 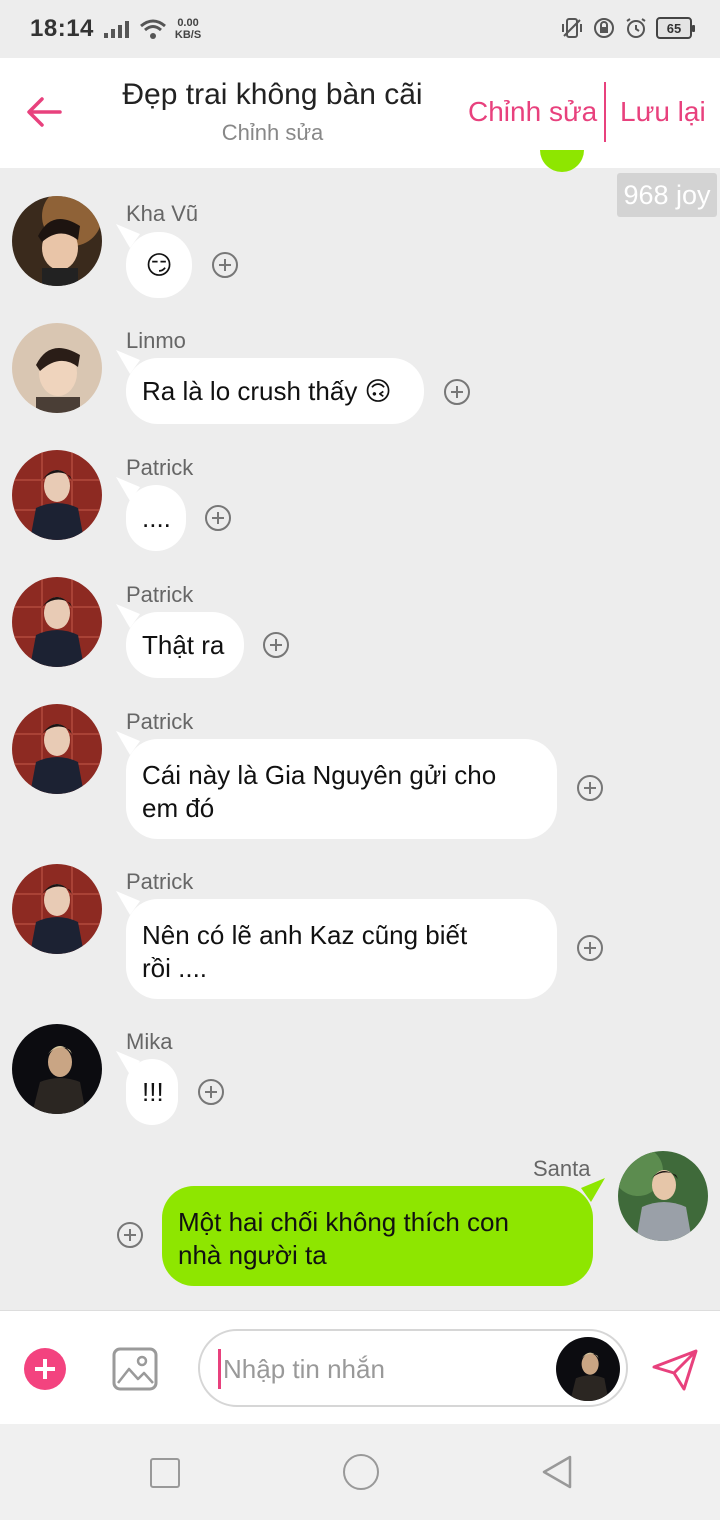 I want to click on save-button: Lưu lại, so click(x=663, y=112).